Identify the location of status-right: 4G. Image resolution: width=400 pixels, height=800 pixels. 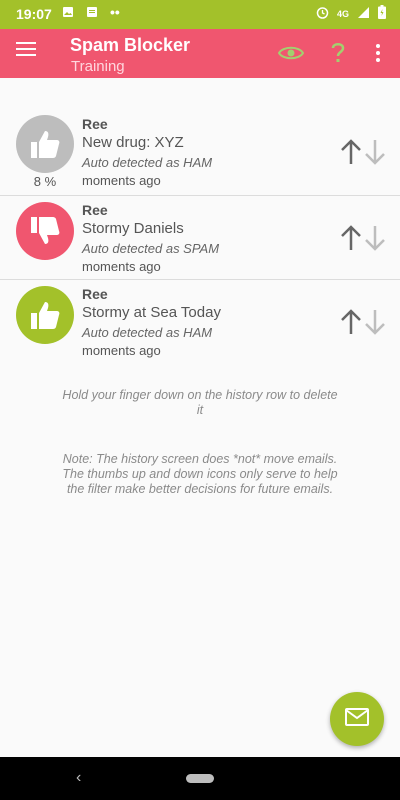
(351, 13).